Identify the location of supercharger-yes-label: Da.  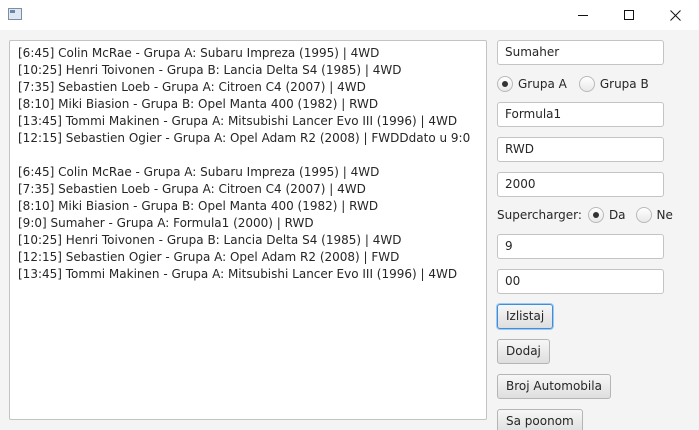
(617, 215).